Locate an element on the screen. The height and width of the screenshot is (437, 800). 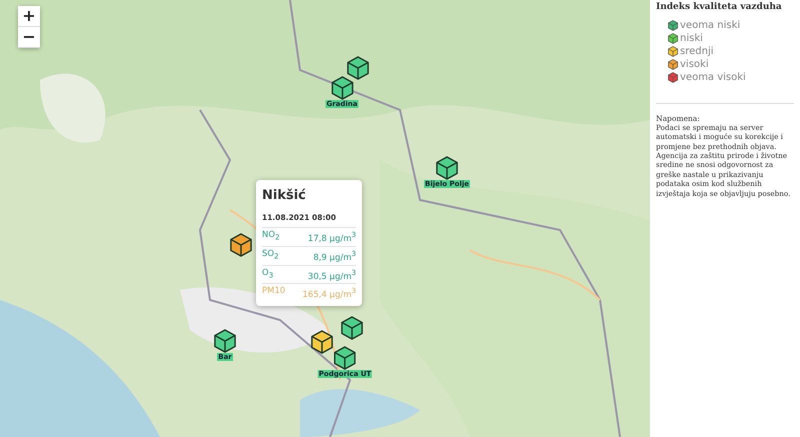
pollutant-value: 17,8 µg/m$^{3}$ is located at coordinates (332, 237).